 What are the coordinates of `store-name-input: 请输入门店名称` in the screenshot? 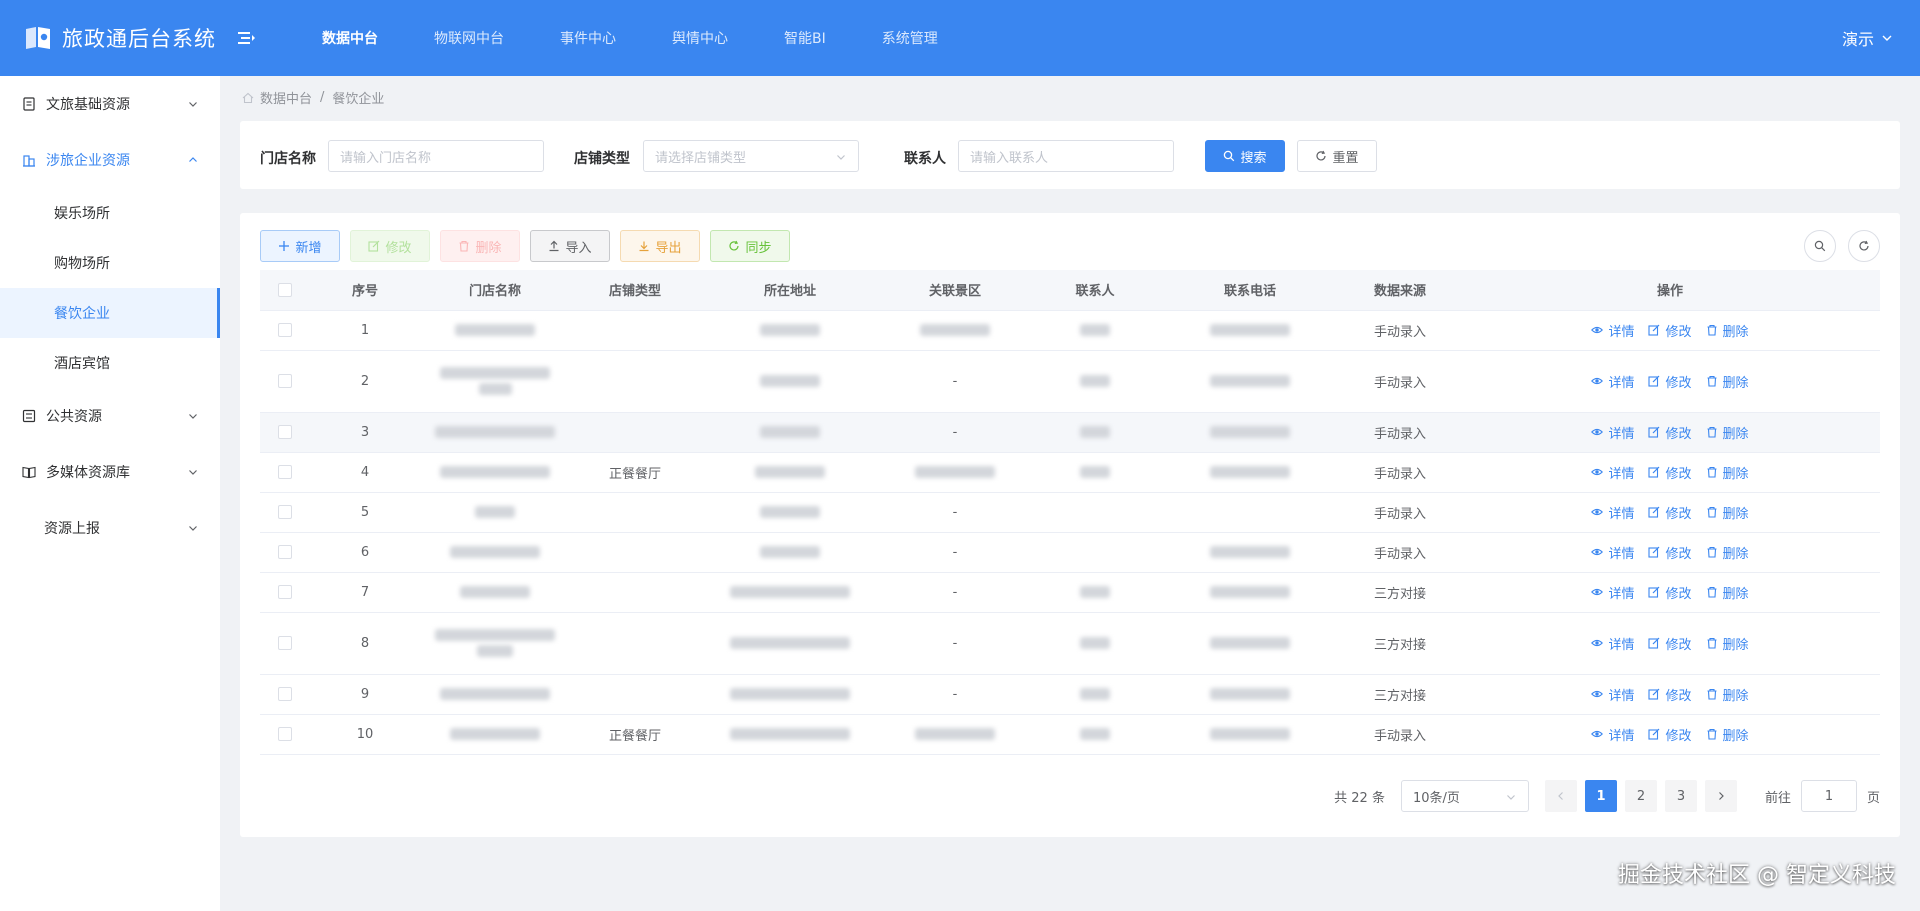 It's located at (436, 156).